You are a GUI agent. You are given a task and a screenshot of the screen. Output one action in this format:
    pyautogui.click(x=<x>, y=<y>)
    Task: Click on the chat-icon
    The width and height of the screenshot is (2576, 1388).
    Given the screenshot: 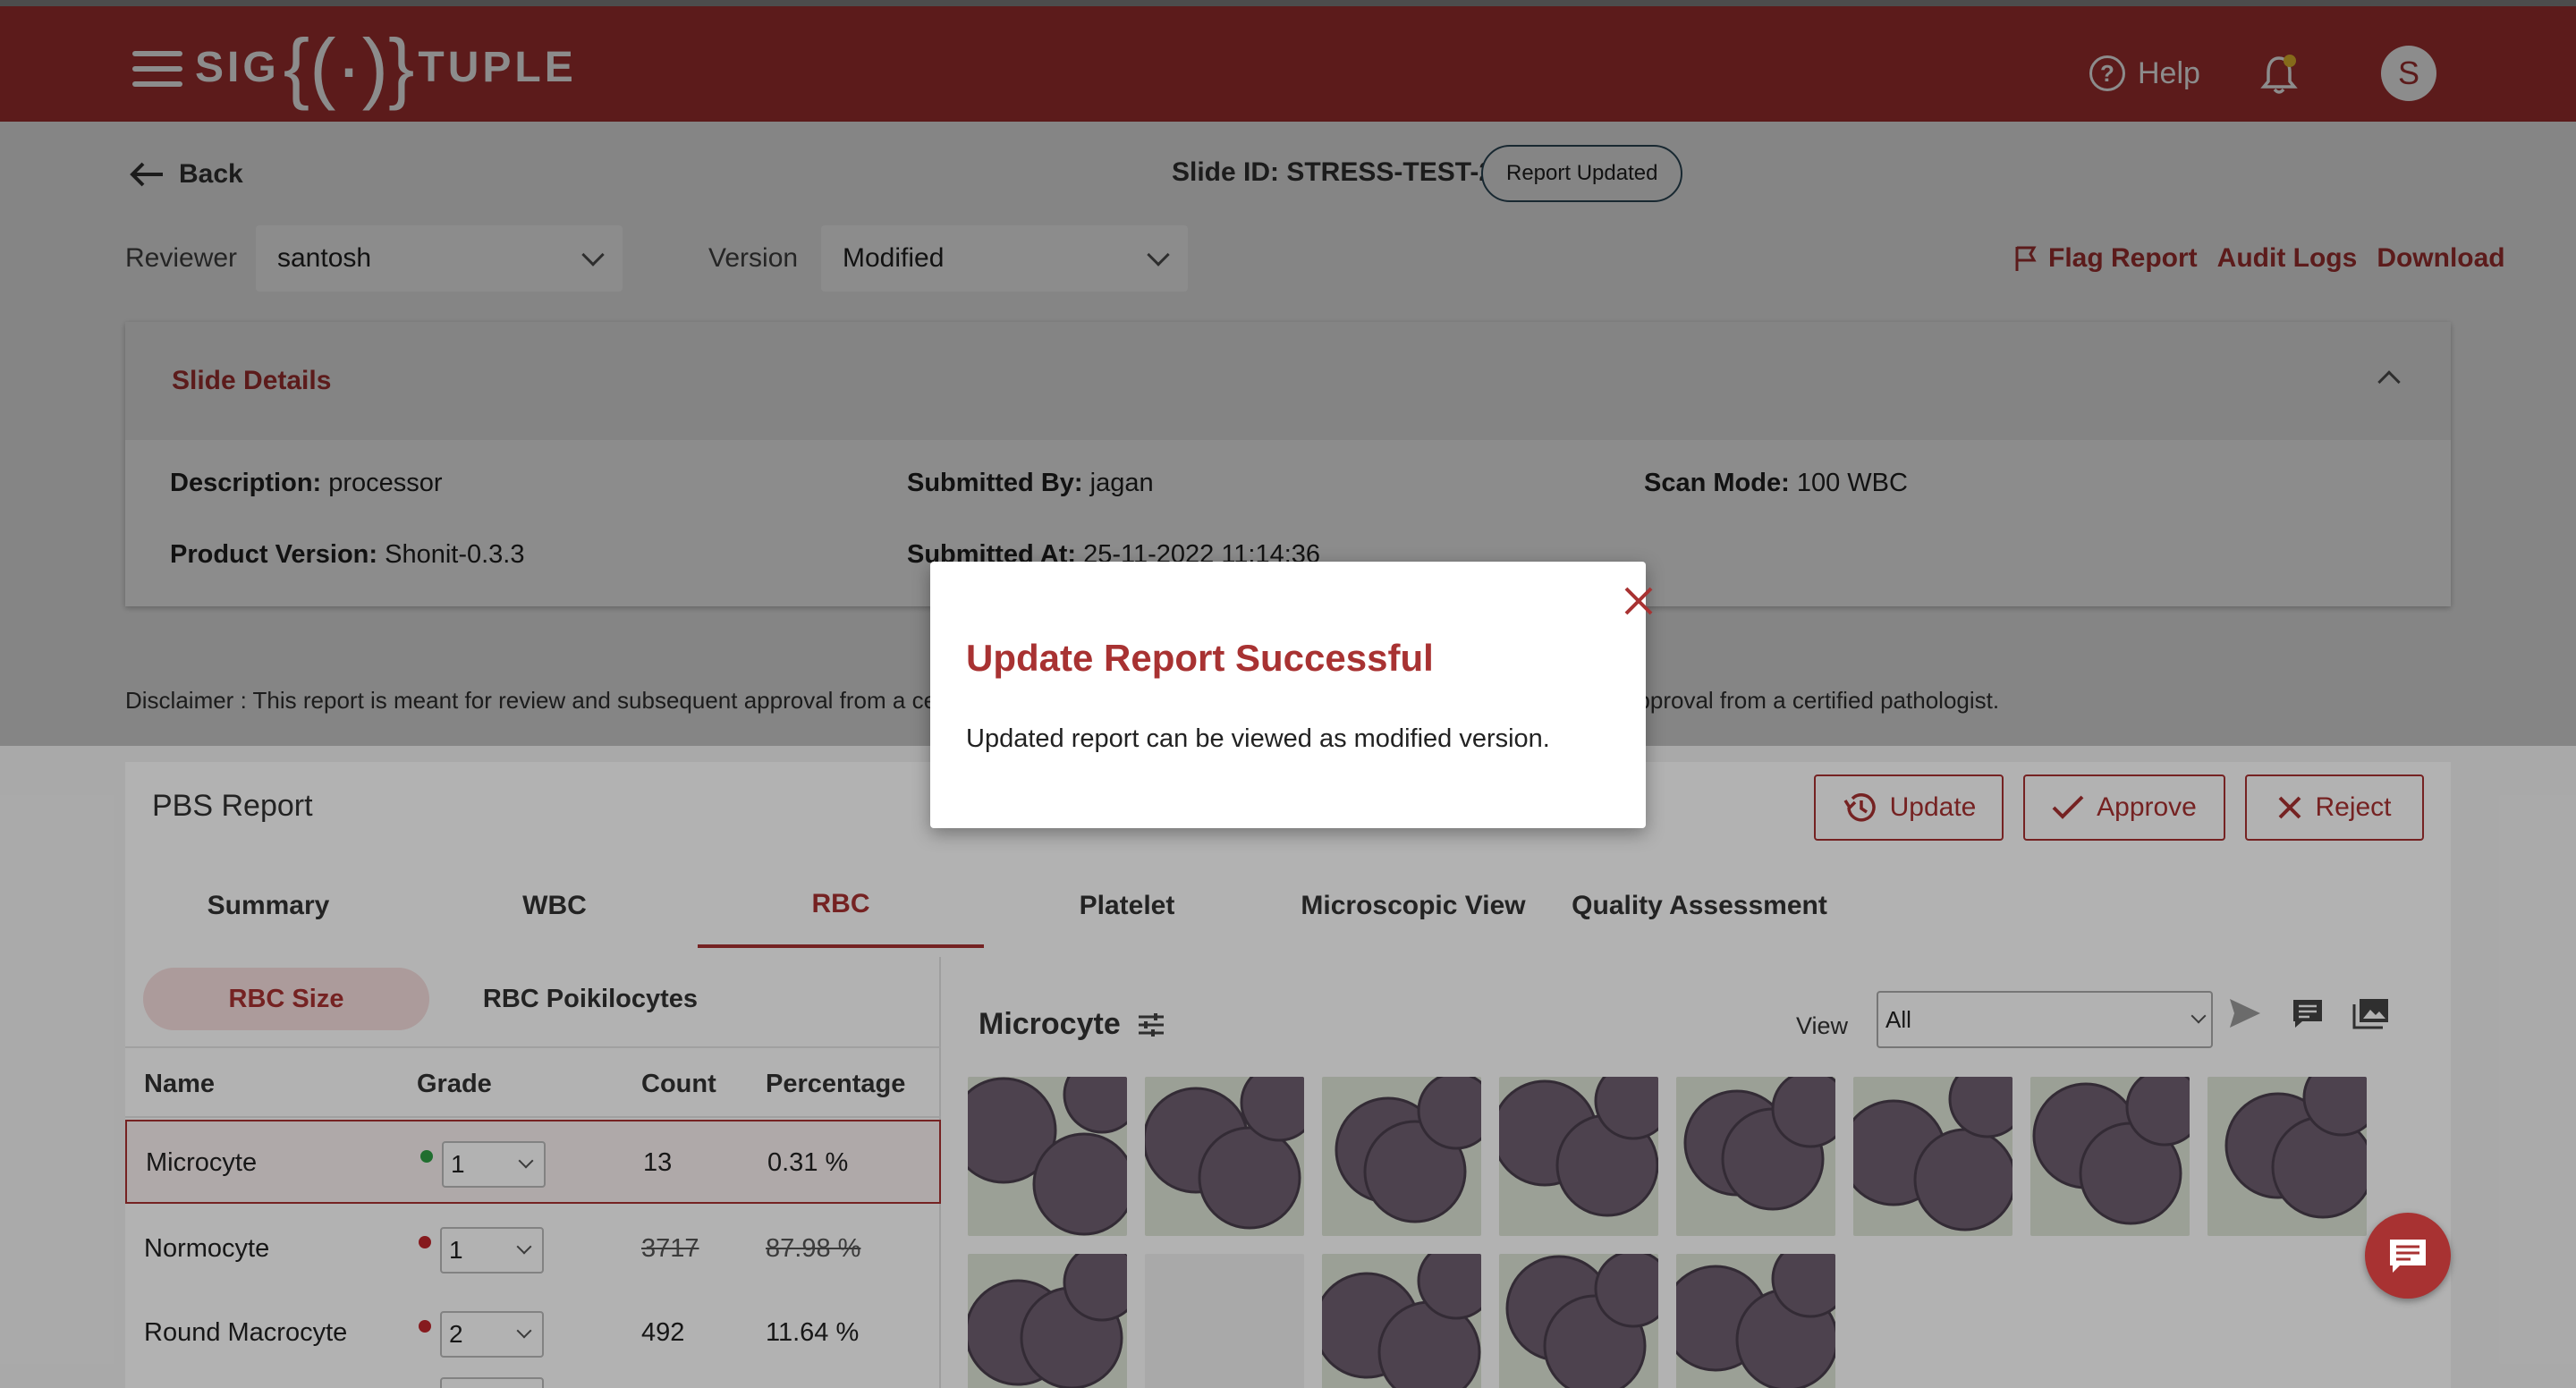 What is the action you would take?
    pyautogui.click(x=2408, y=1256)
    